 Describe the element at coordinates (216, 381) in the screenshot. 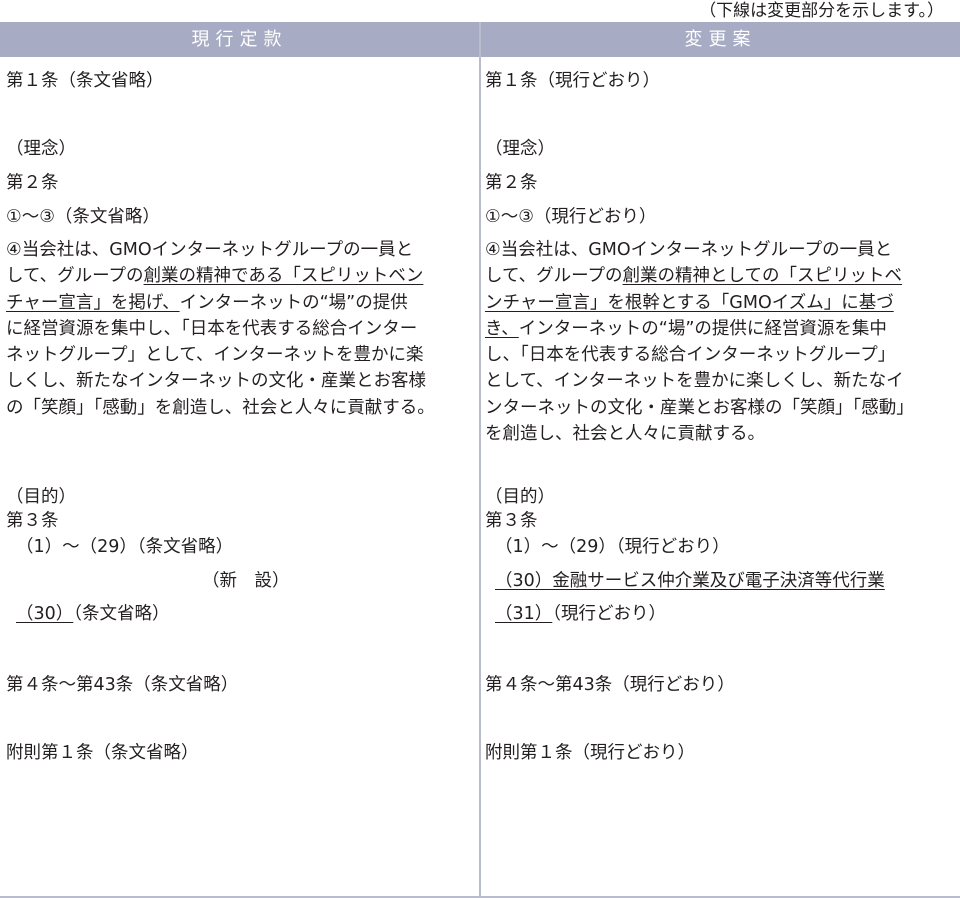

I see `text-line: しくし、新たなインターネットの文化・産業とお客様` at that location.